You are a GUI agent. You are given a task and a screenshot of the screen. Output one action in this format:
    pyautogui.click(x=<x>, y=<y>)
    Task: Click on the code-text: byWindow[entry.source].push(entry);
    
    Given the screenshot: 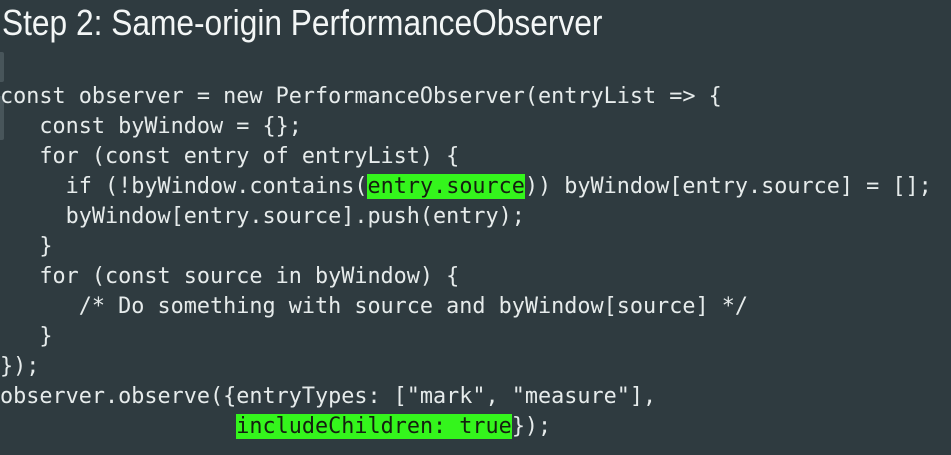 What is the action you would take?
    pyautogui.click(x=262, y=216)
    